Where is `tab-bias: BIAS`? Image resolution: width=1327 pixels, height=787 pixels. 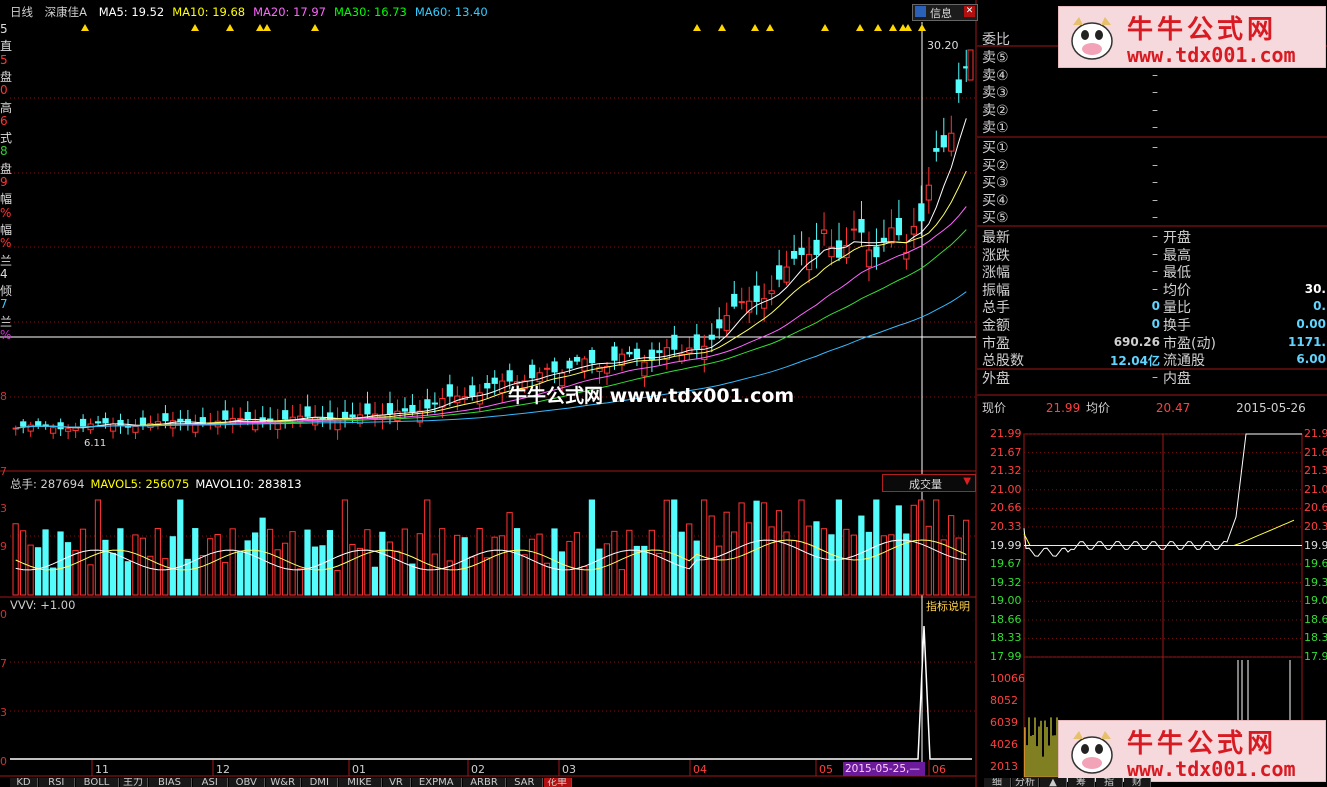 tab-bias: BIAS is located at coordinates (170, 782).